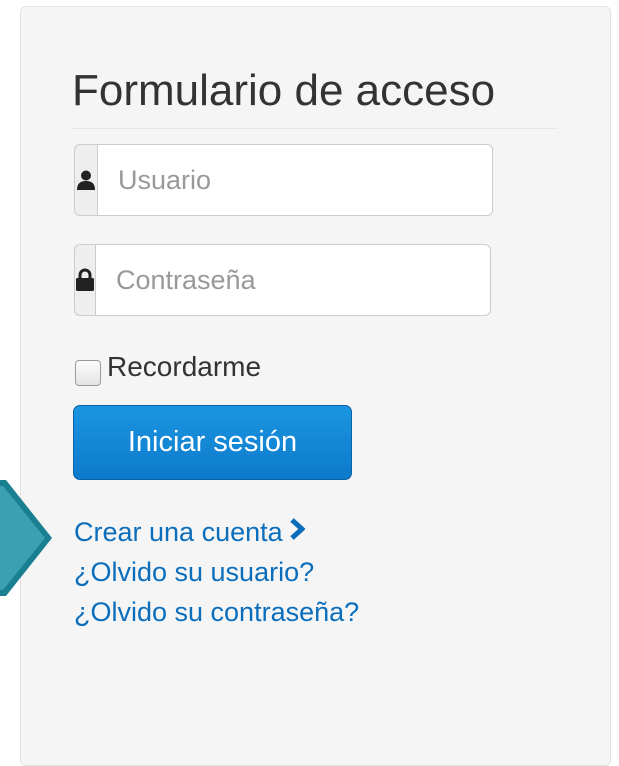  I want to click on username-input, so click(295, 180).